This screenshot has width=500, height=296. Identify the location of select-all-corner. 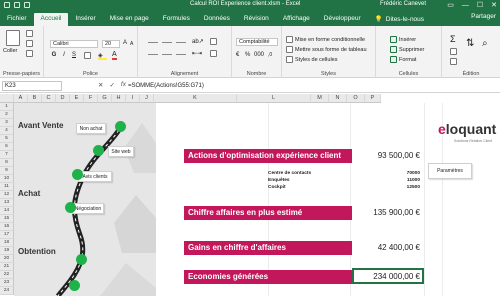
(7, 98).